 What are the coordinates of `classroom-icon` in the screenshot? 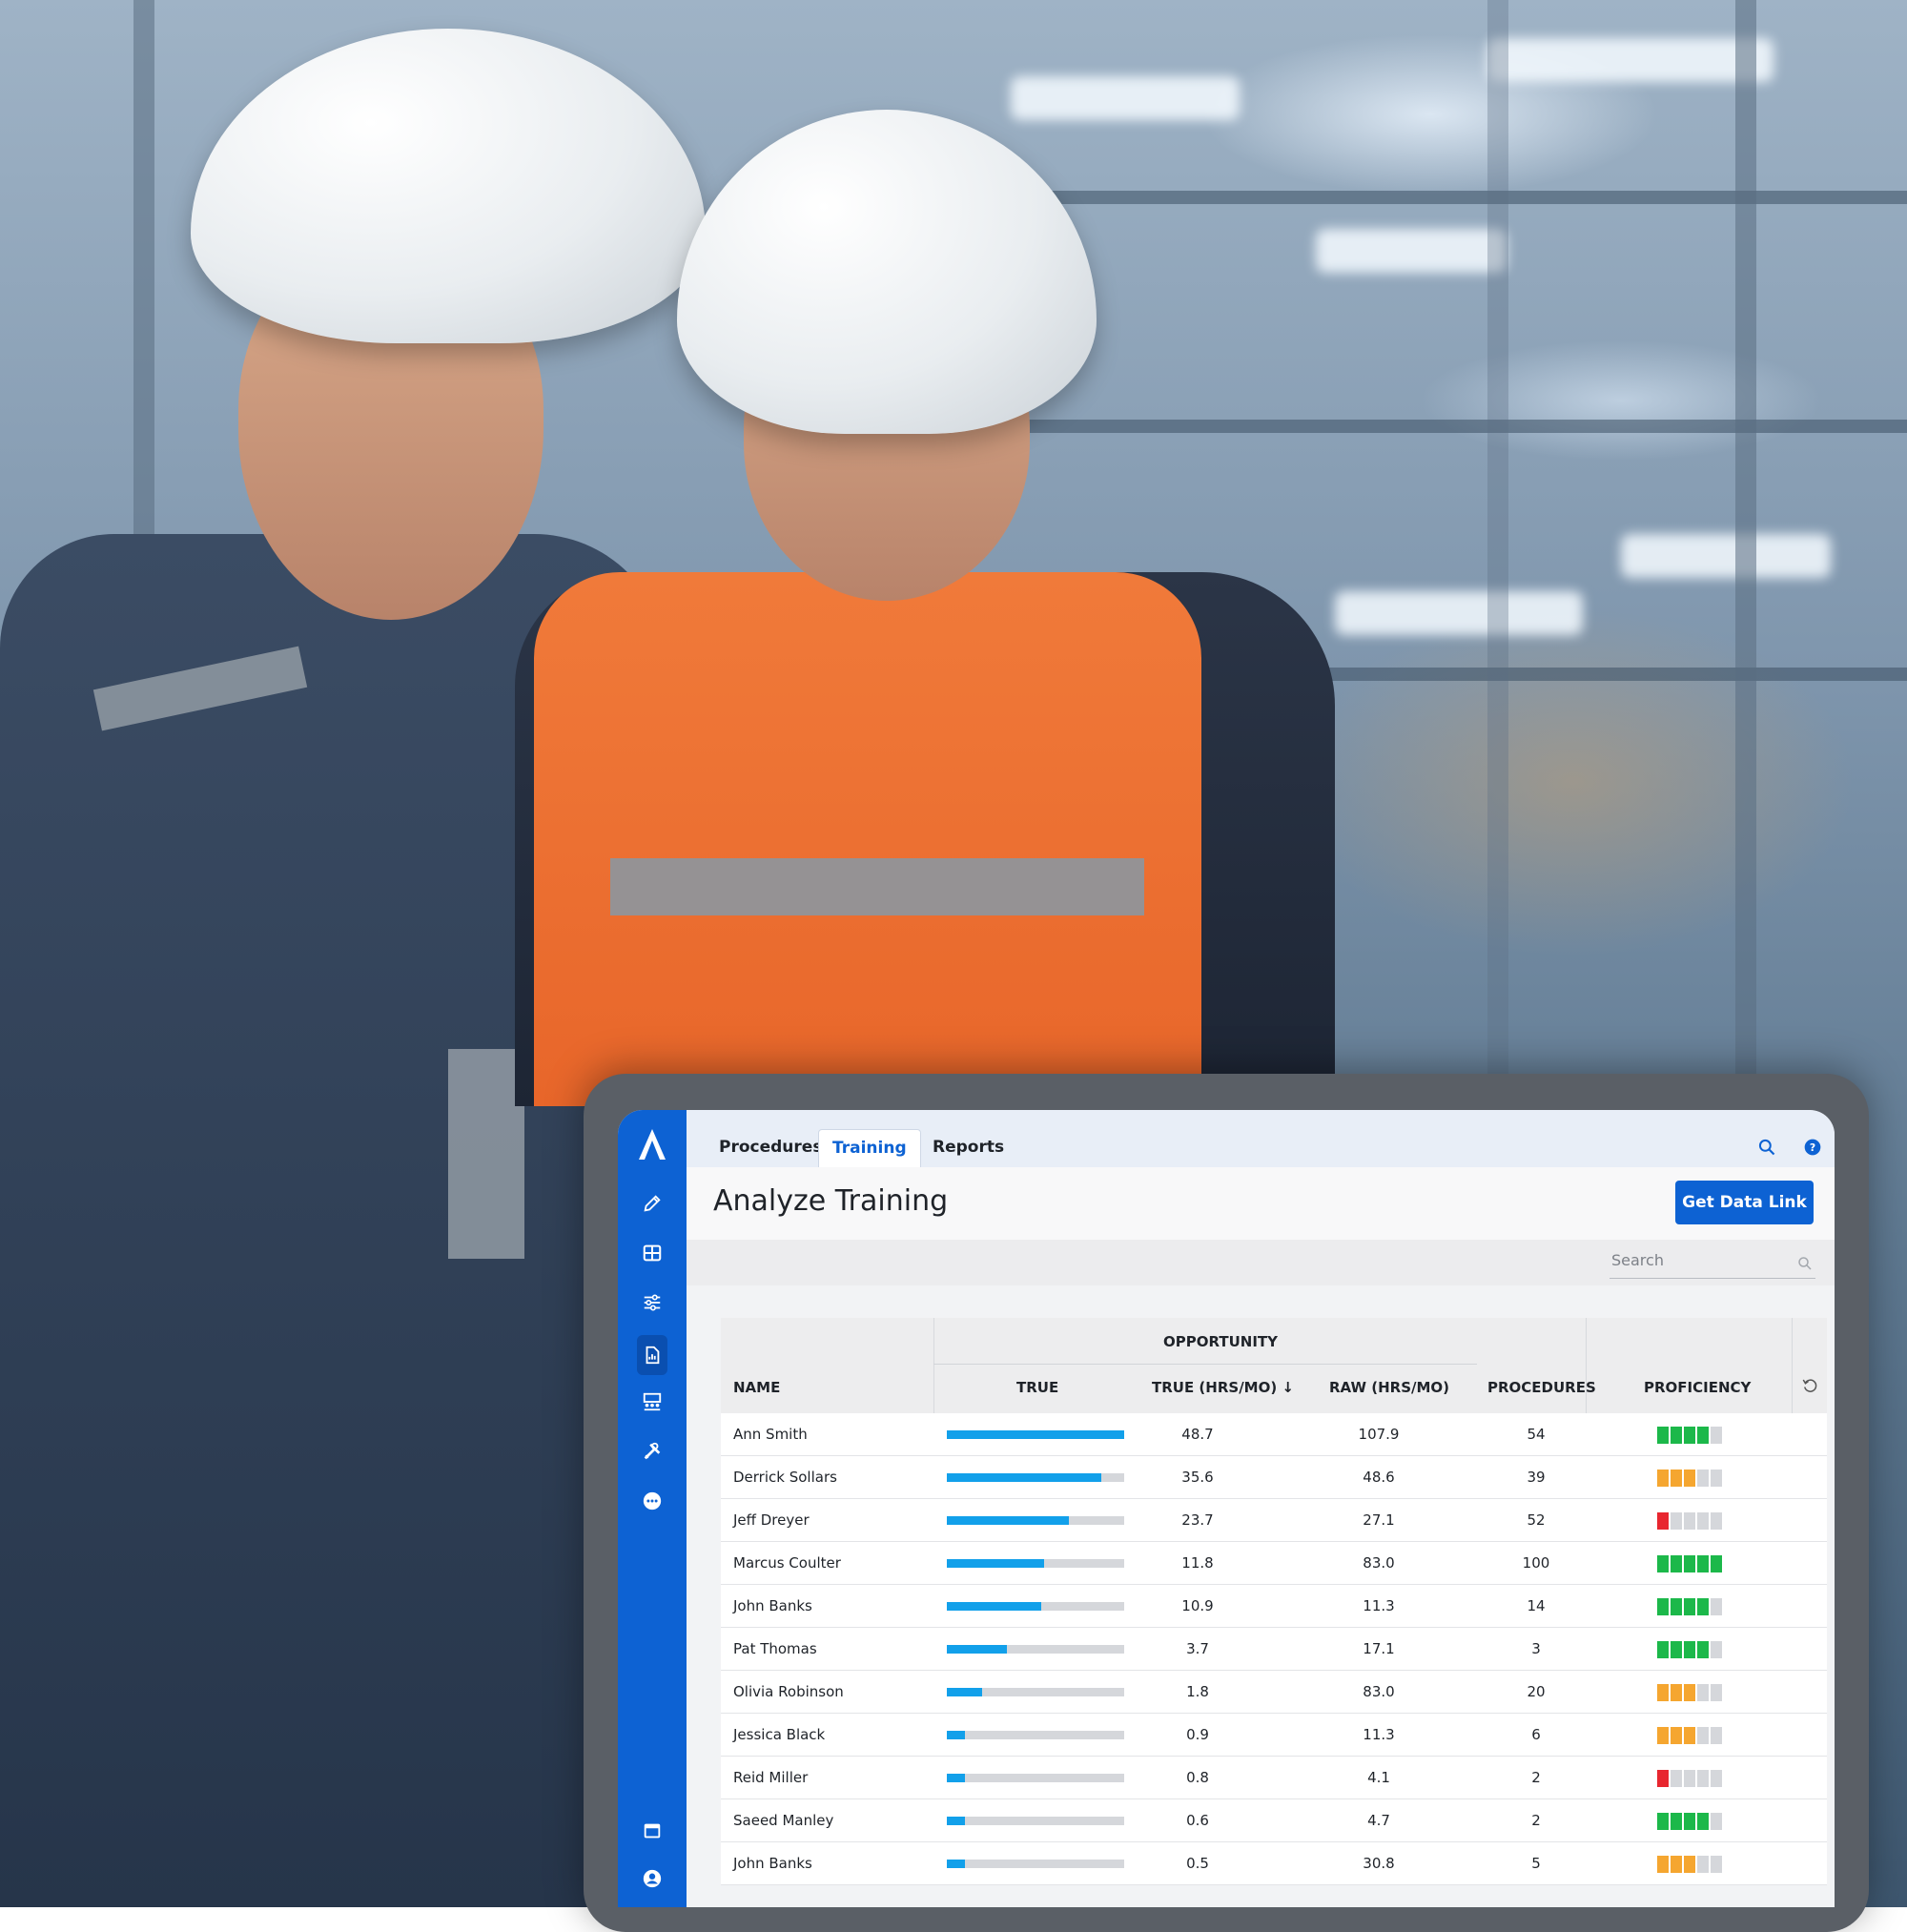 It's located at (652, 1402).